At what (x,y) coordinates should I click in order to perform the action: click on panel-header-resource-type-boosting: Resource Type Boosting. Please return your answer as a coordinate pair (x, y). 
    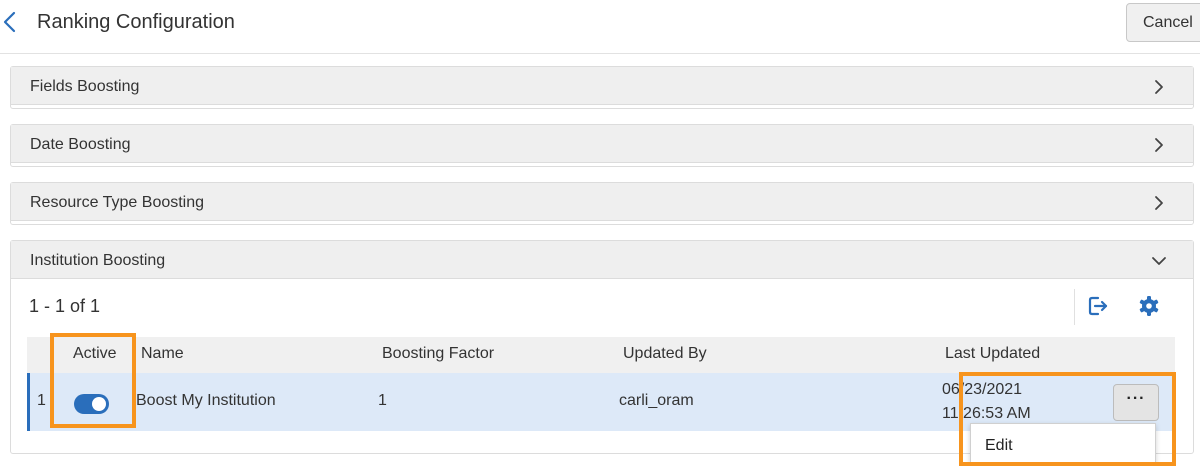
    Looking at the image, I should click on (602, 202).